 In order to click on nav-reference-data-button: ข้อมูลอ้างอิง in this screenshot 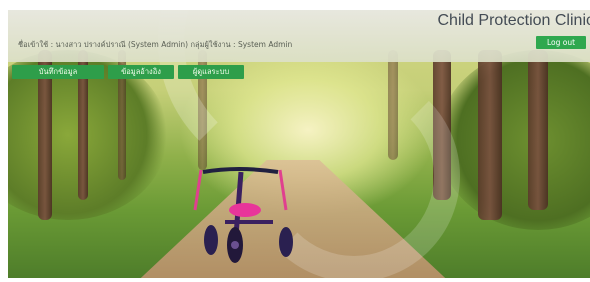, I will do `click(141, 72)`.